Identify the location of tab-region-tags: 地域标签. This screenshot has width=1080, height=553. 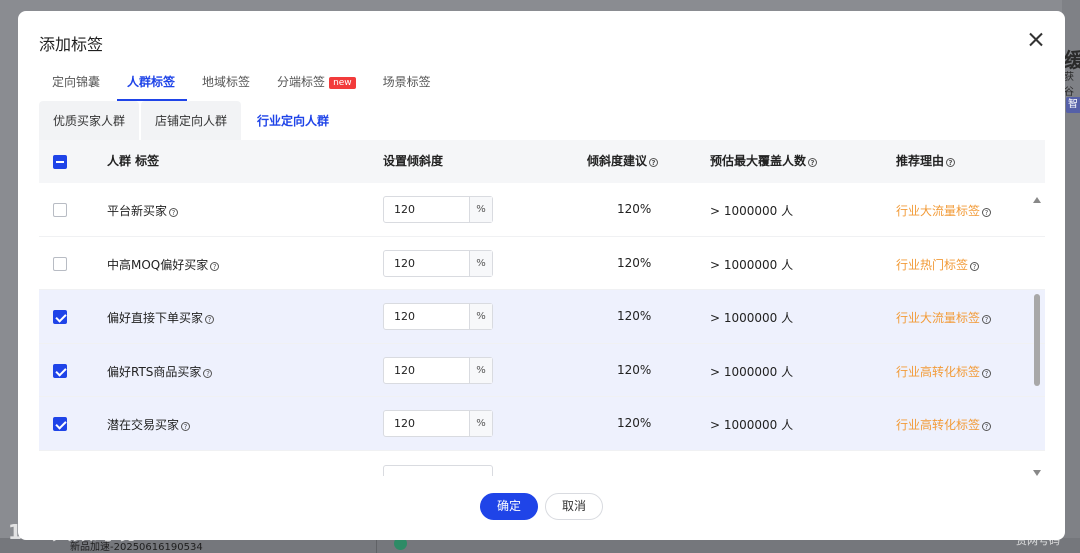
(226, 87).